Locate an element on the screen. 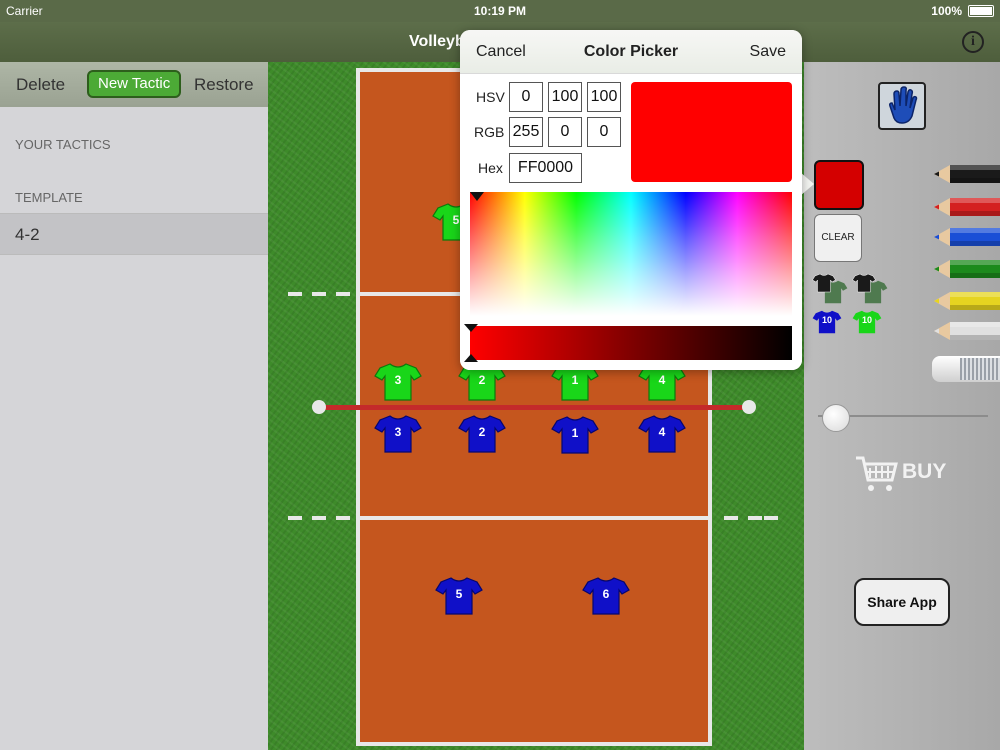 The width and height of the screenshot is (1000, 750). rgb-label: RGB is located at coordinates (489, 132).